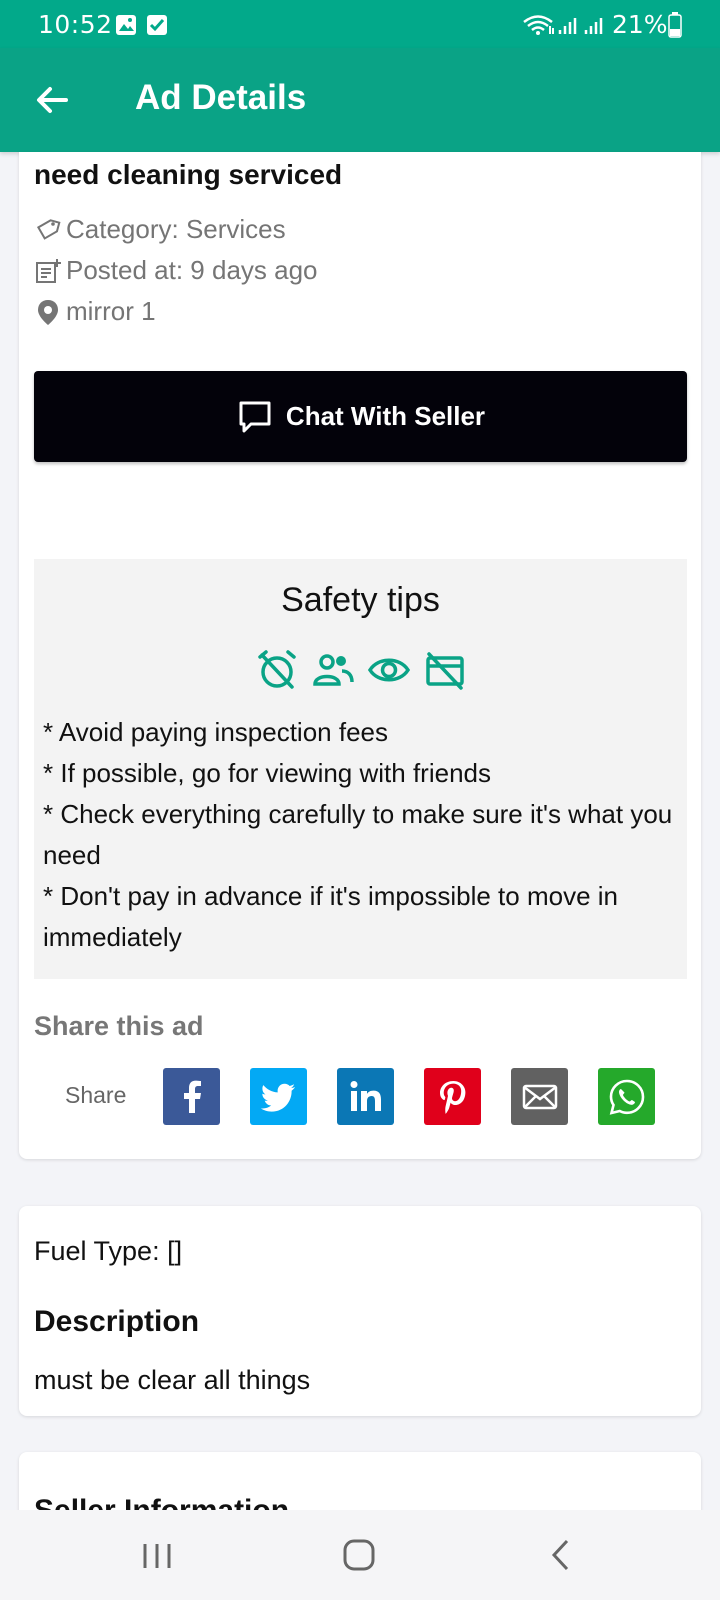 The image size is (720, 1600). I want to click on whatsapp-icon, so click(626, 1097).